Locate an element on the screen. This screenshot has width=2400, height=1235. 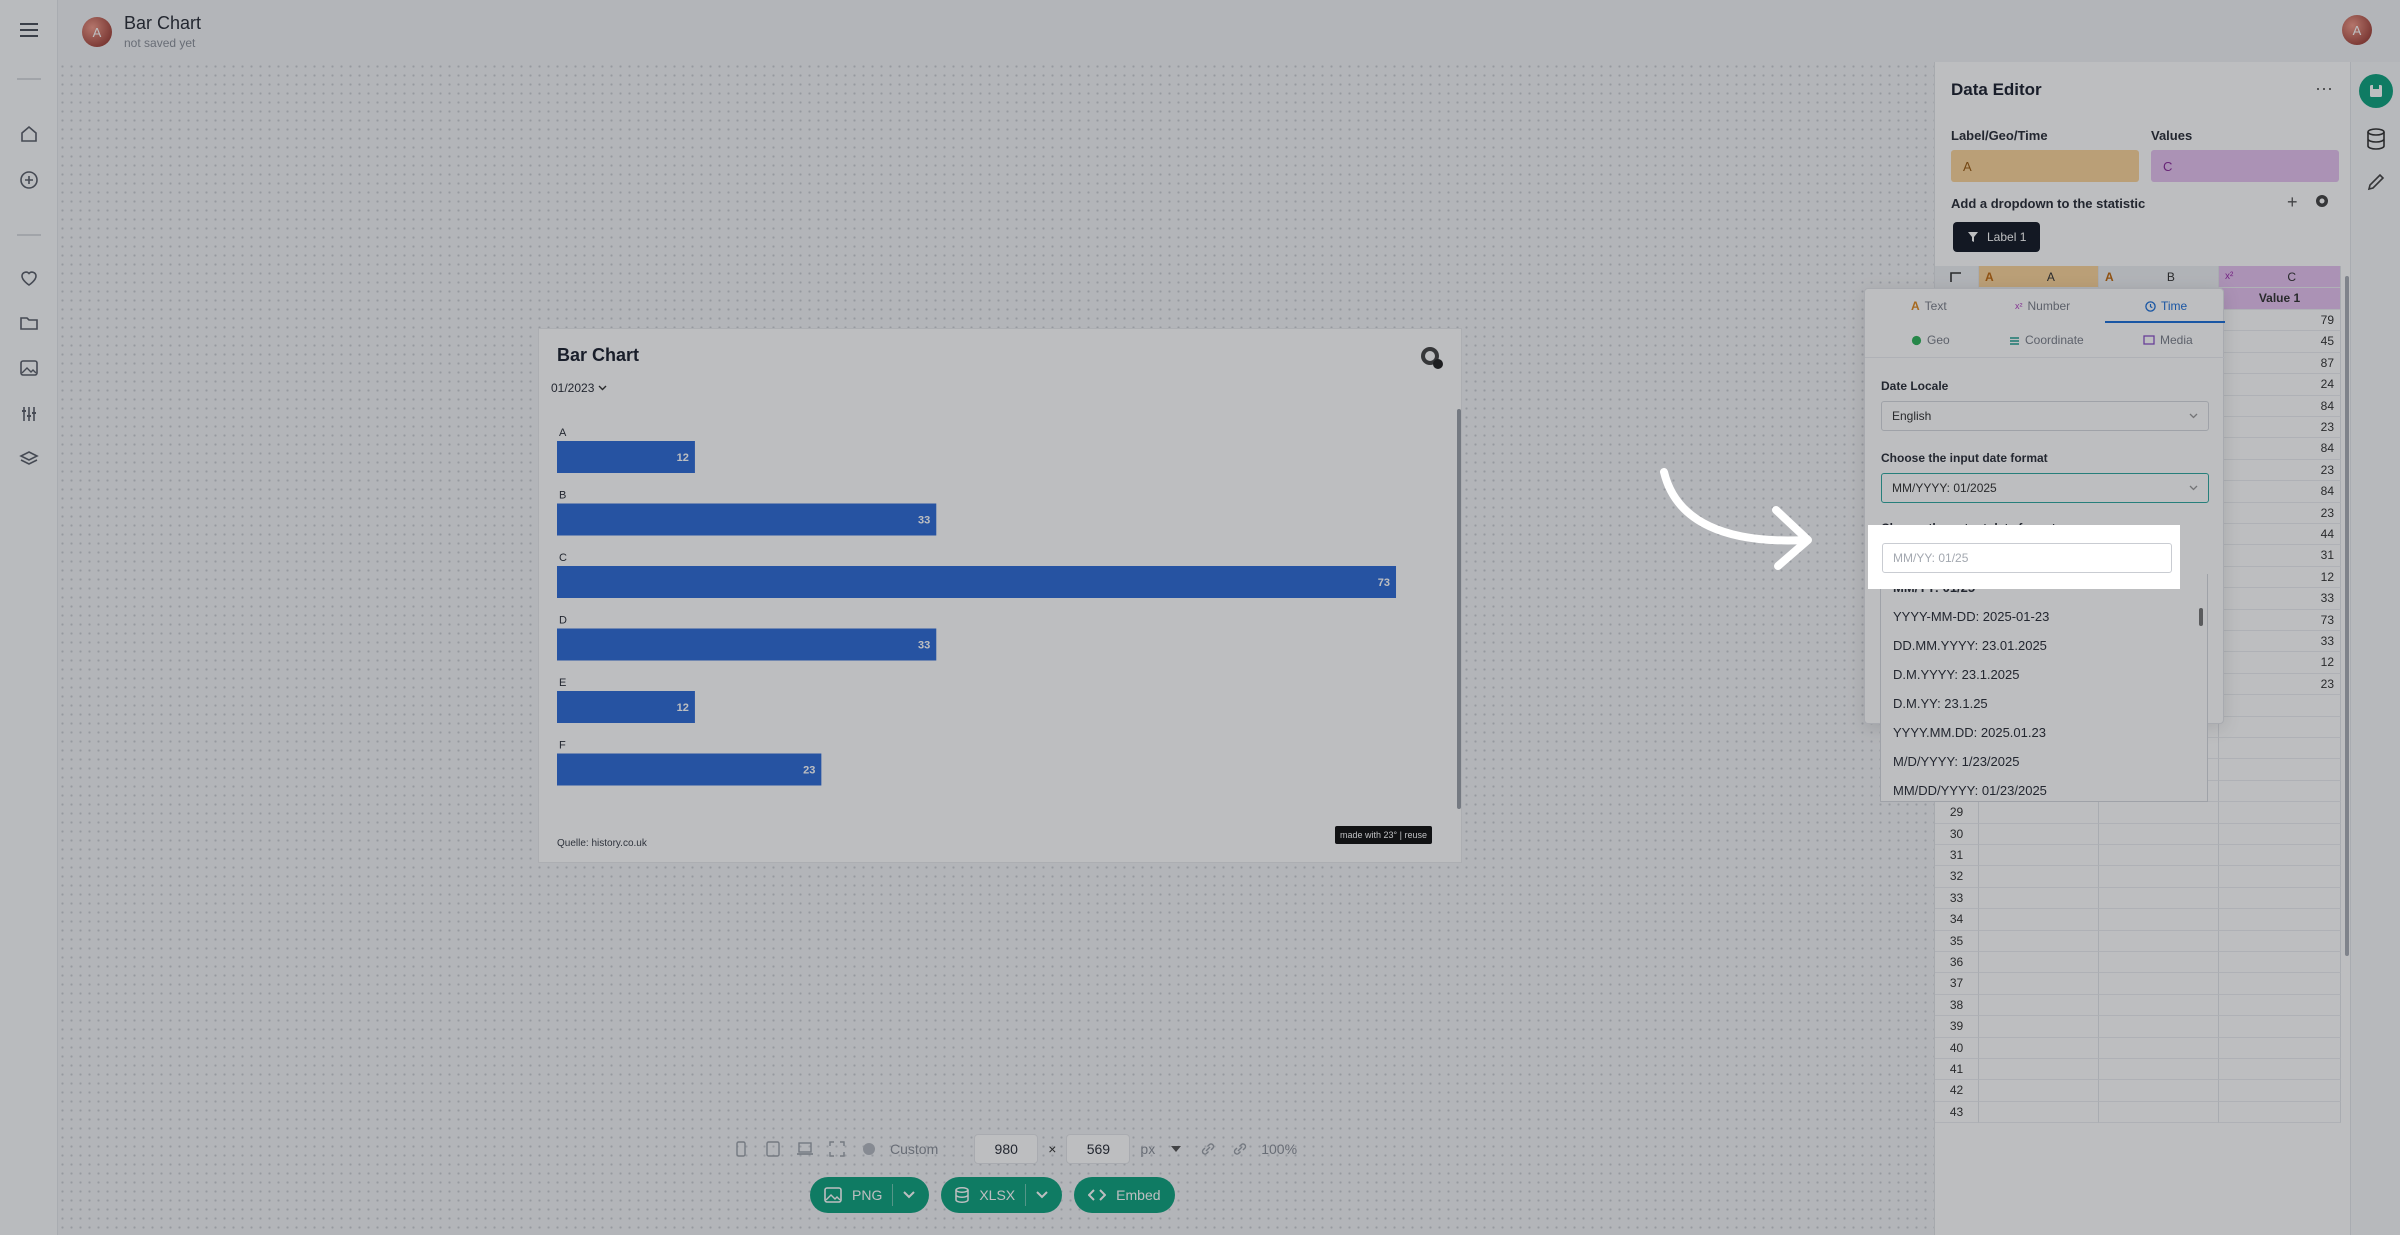
output-format-search-input: MM/YY: 01/25 is located at coordinates (2027, 558).